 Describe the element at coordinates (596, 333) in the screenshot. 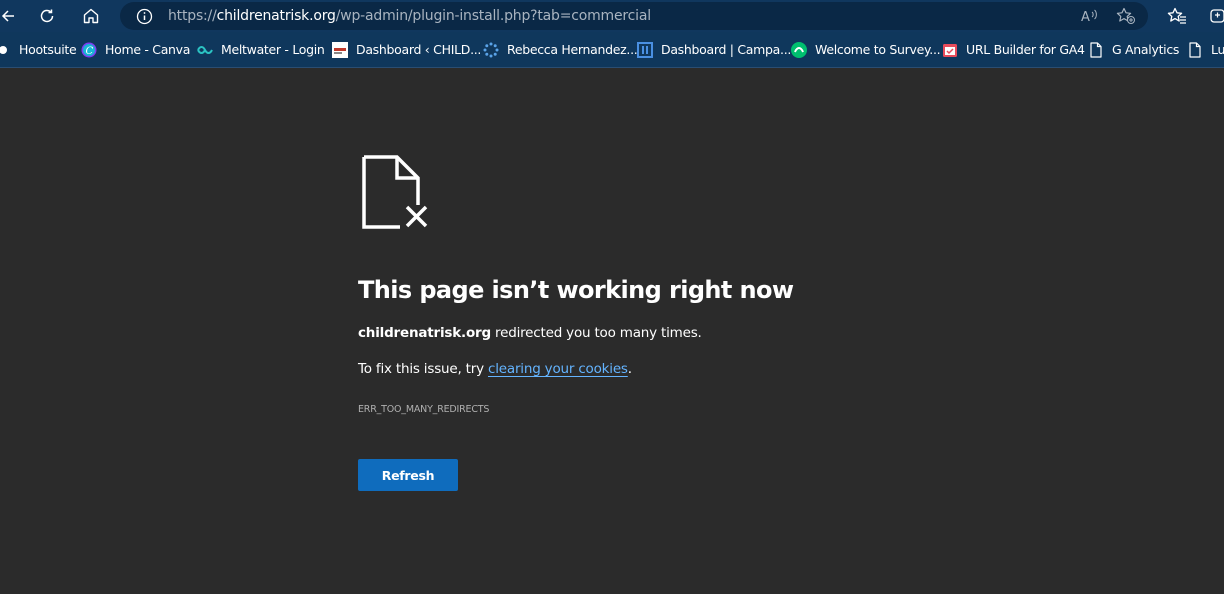

I see `error-message-text: redirected you too many times.` at that location.